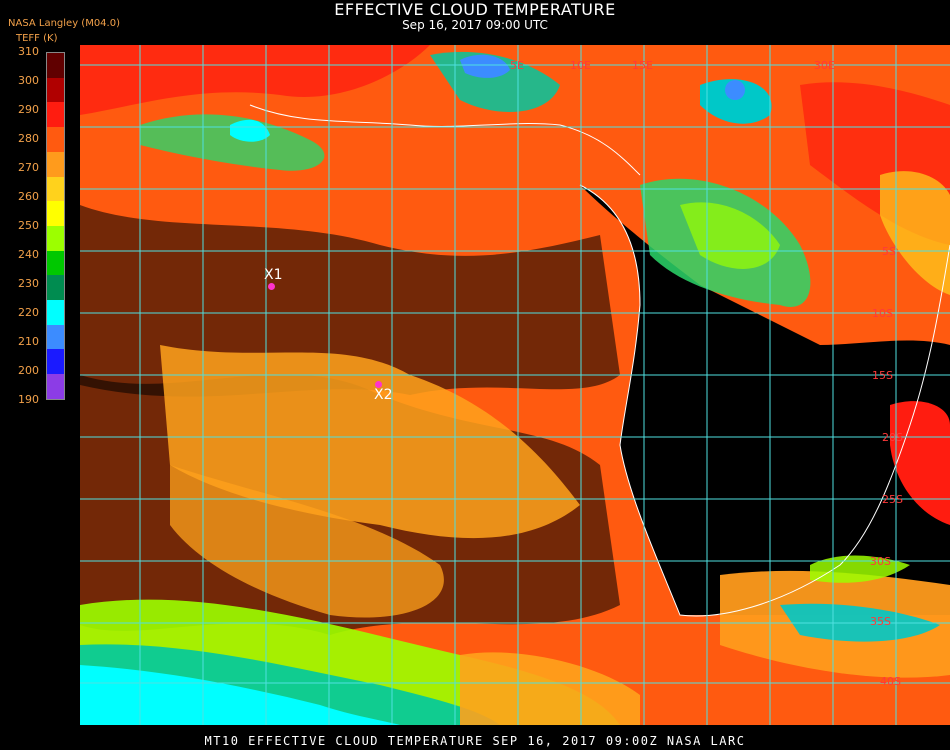  What do you see at coordinates (28, 80) in the screenshot?
I see `colorbar-tick-label: 300` at bounding box center [28, 80].